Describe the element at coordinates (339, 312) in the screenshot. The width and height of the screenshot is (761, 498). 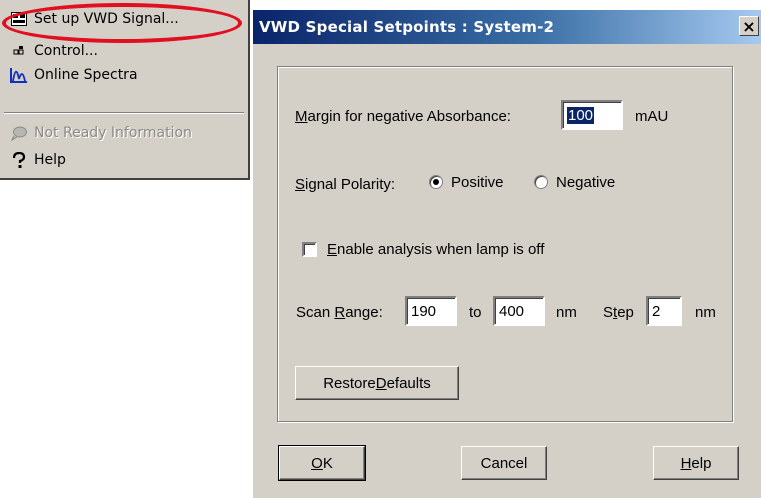
I see `scan-range-label: Scan Range:` at that location.